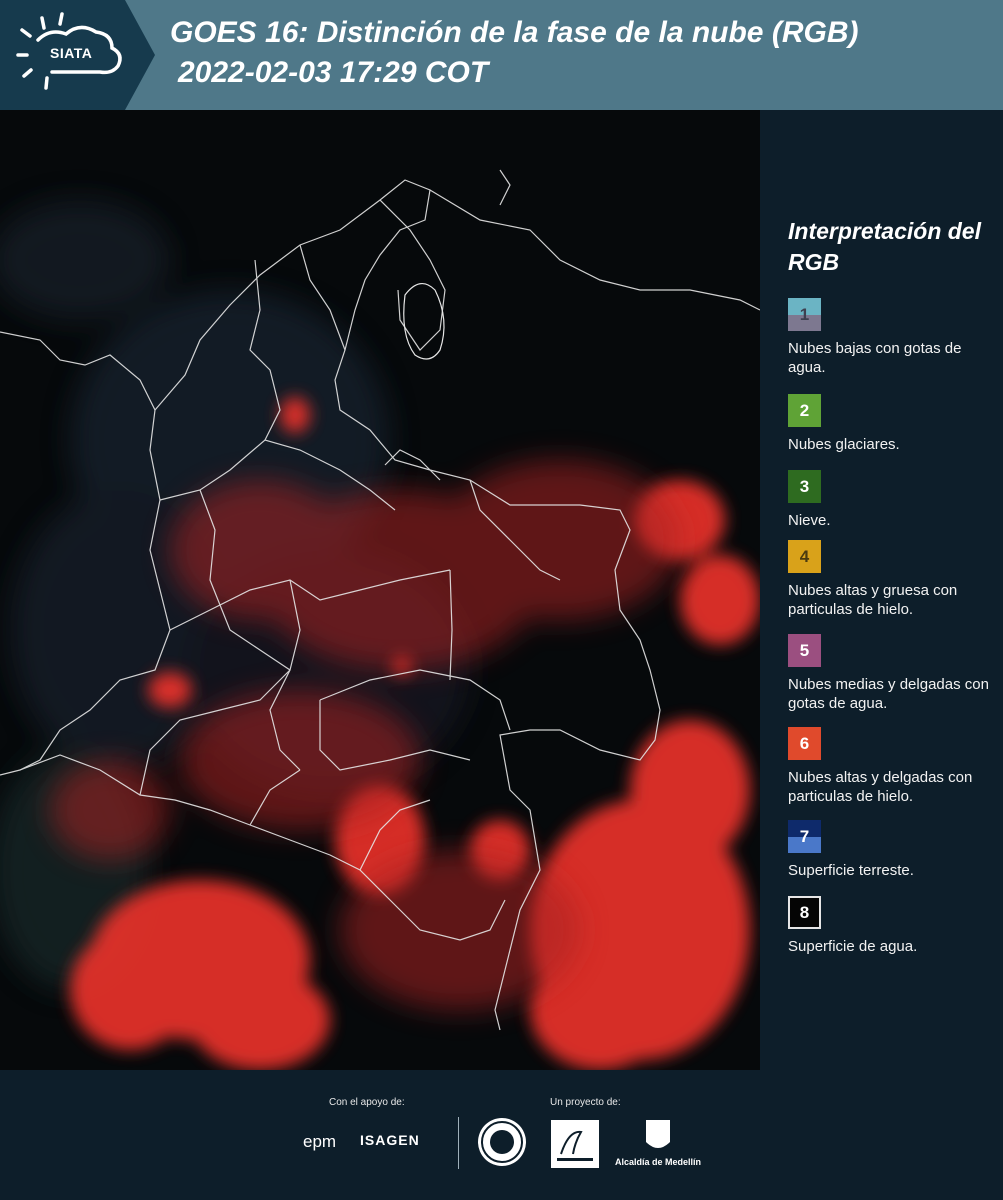 This screenshot has height=1200, width=1003. Describe the element at coordinates (895, 500) in the screenshot. I see `legend-item-3: 3 Nieve.` at that location.